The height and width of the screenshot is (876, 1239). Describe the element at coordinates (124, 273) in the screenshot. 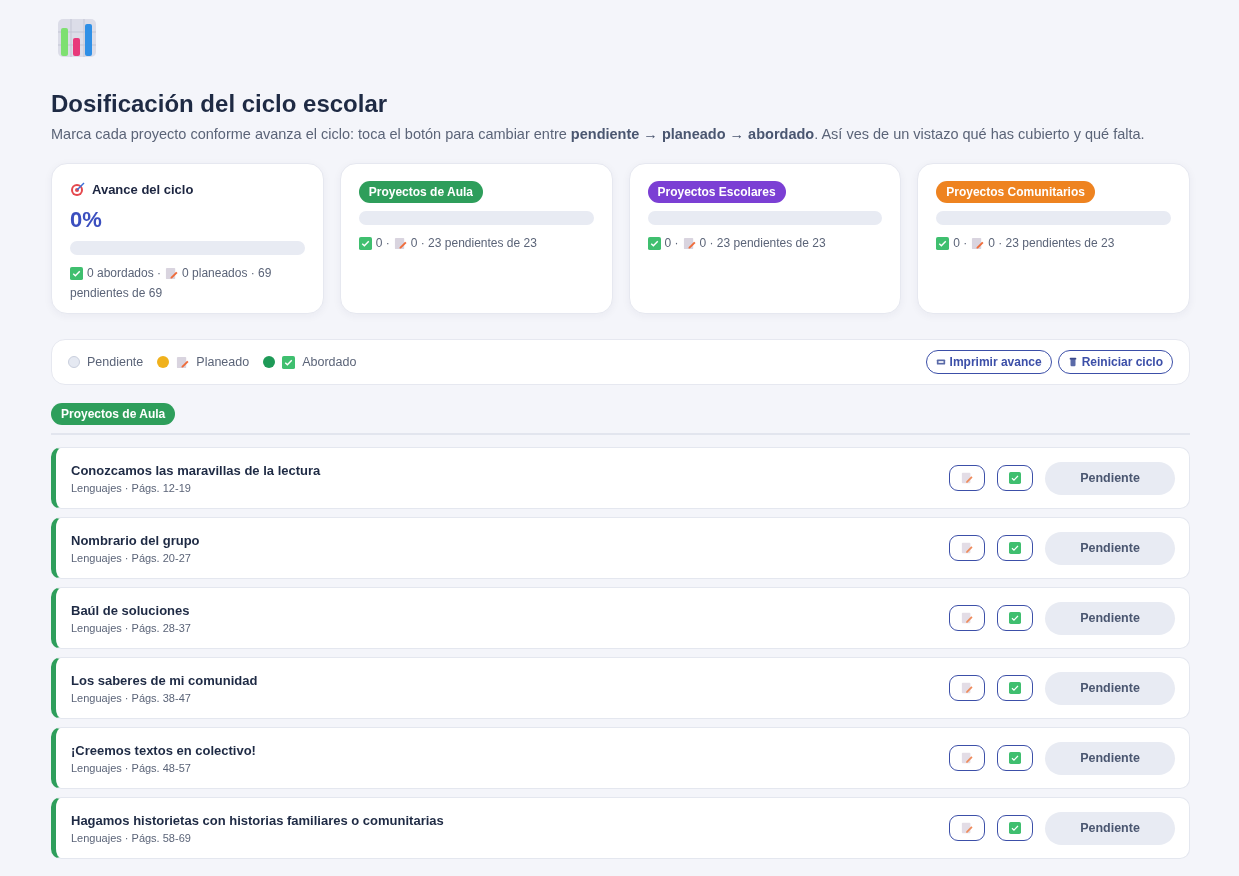

I see `done-count: 0 abordados ·` at that location.